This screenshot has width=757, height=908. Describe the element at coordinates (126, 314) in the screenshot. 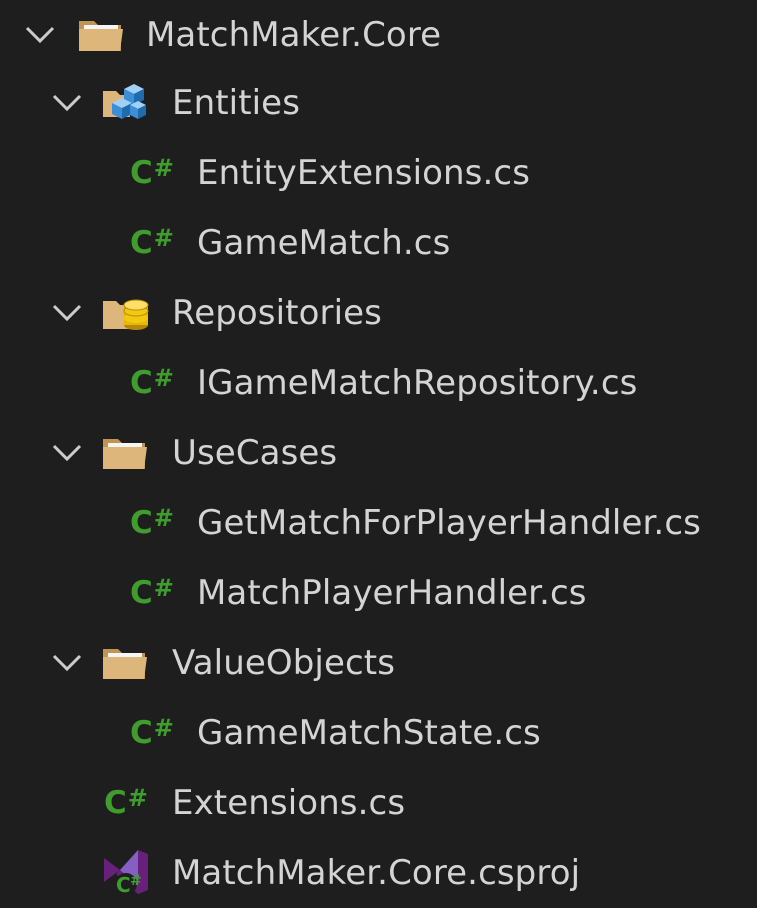

I see `repository-database-folder-icon` at that location.